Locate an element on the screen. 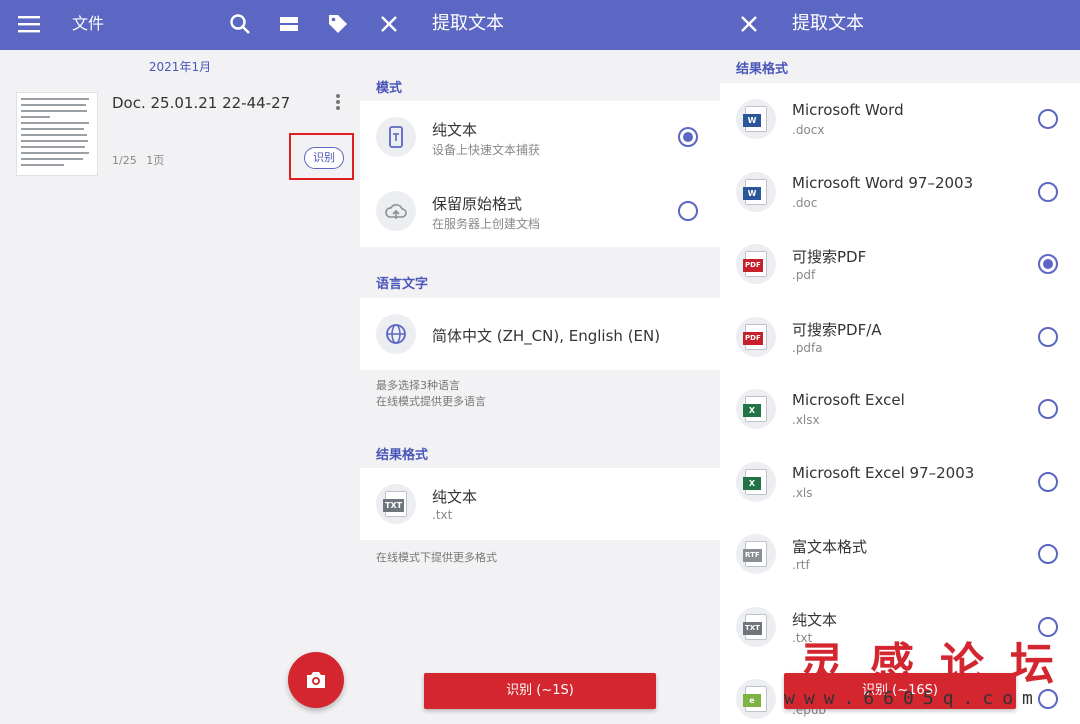  document-page-count: 1页 is located at coordinates (155, 160).